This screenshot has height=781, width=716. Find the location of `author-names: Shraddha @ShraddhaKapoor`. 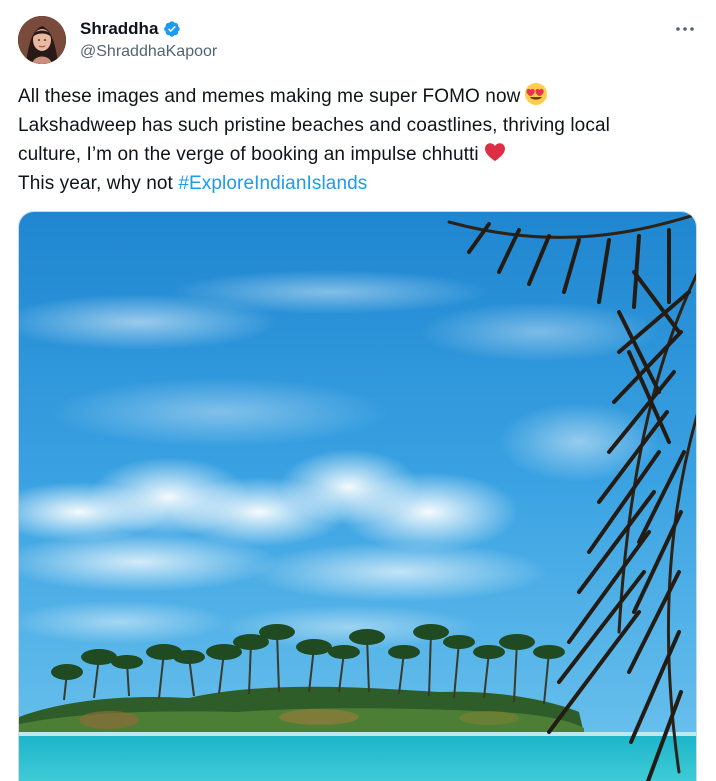

author-names: Shraddha @ShraddhaKapoor is located at coordinates (148, 39).